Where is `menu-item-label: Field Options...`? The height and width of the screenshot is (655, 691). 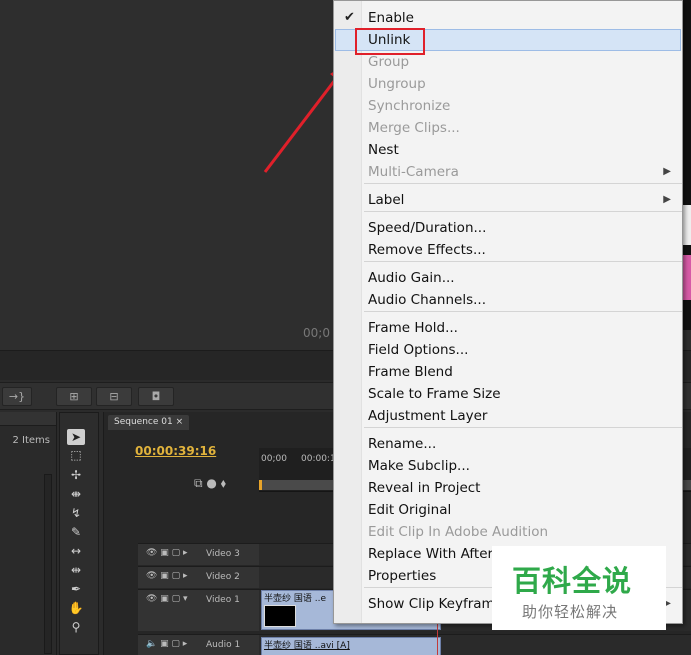 menu-item-label: Field Options... is located at coordinates (418, 350).